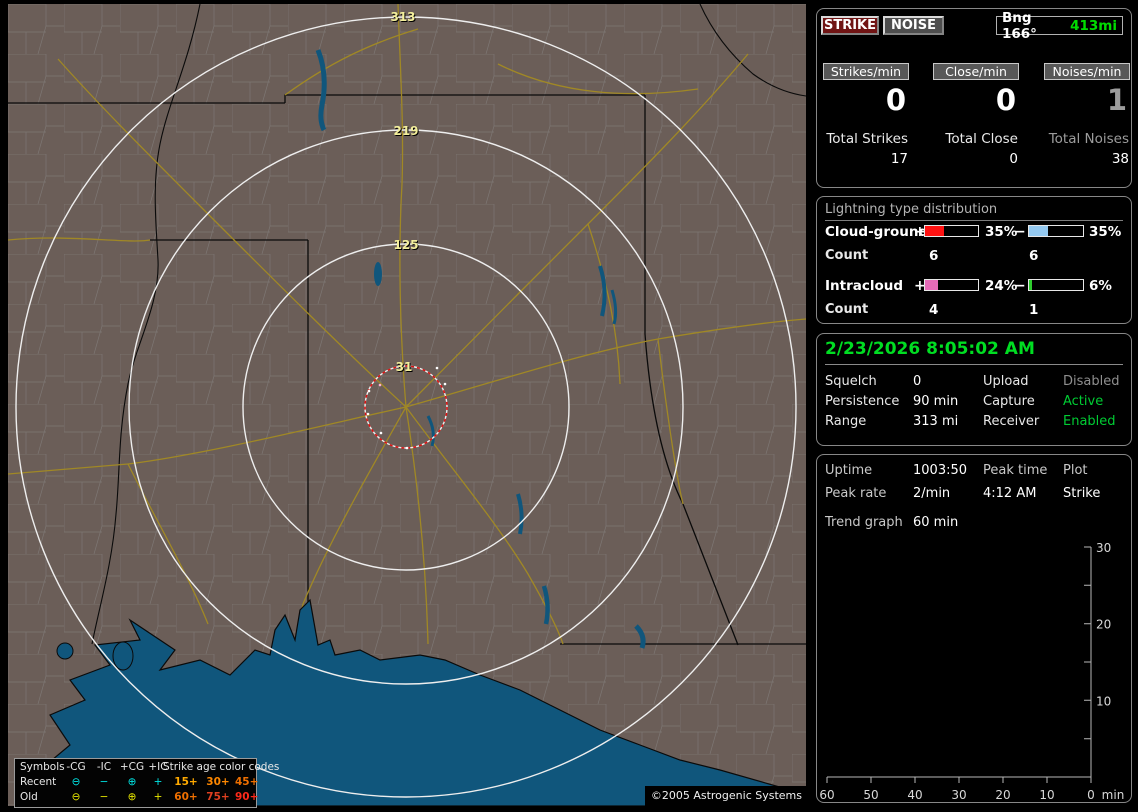 Image resolution: width=1138 pixels, height=812 pixels. Describe the element at coordinates (1093, 25) in the screenshot. I see `bearing-distance: 413mi` at that location.